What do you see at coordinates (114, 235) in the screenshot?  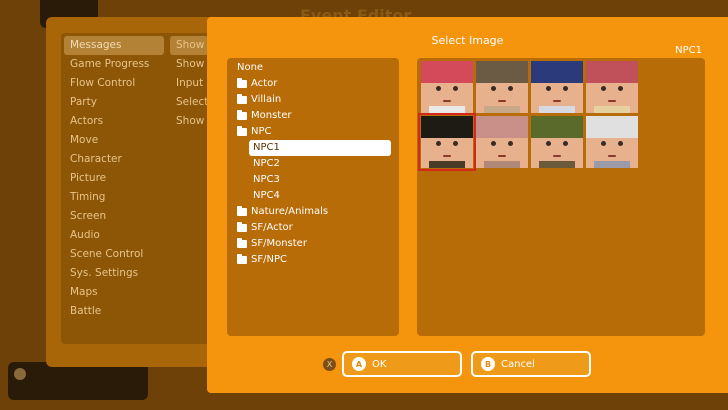 I see `category-item: Audio` at bounding box center [114, 235].